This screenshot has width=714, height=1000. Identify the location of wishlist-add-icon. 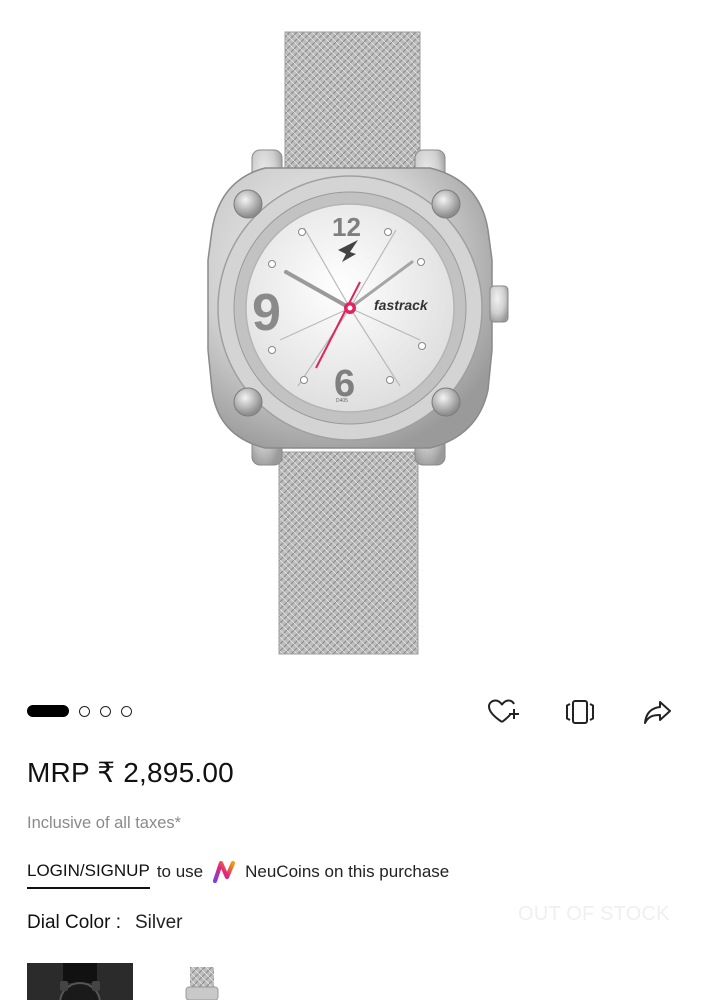
(503, 711).